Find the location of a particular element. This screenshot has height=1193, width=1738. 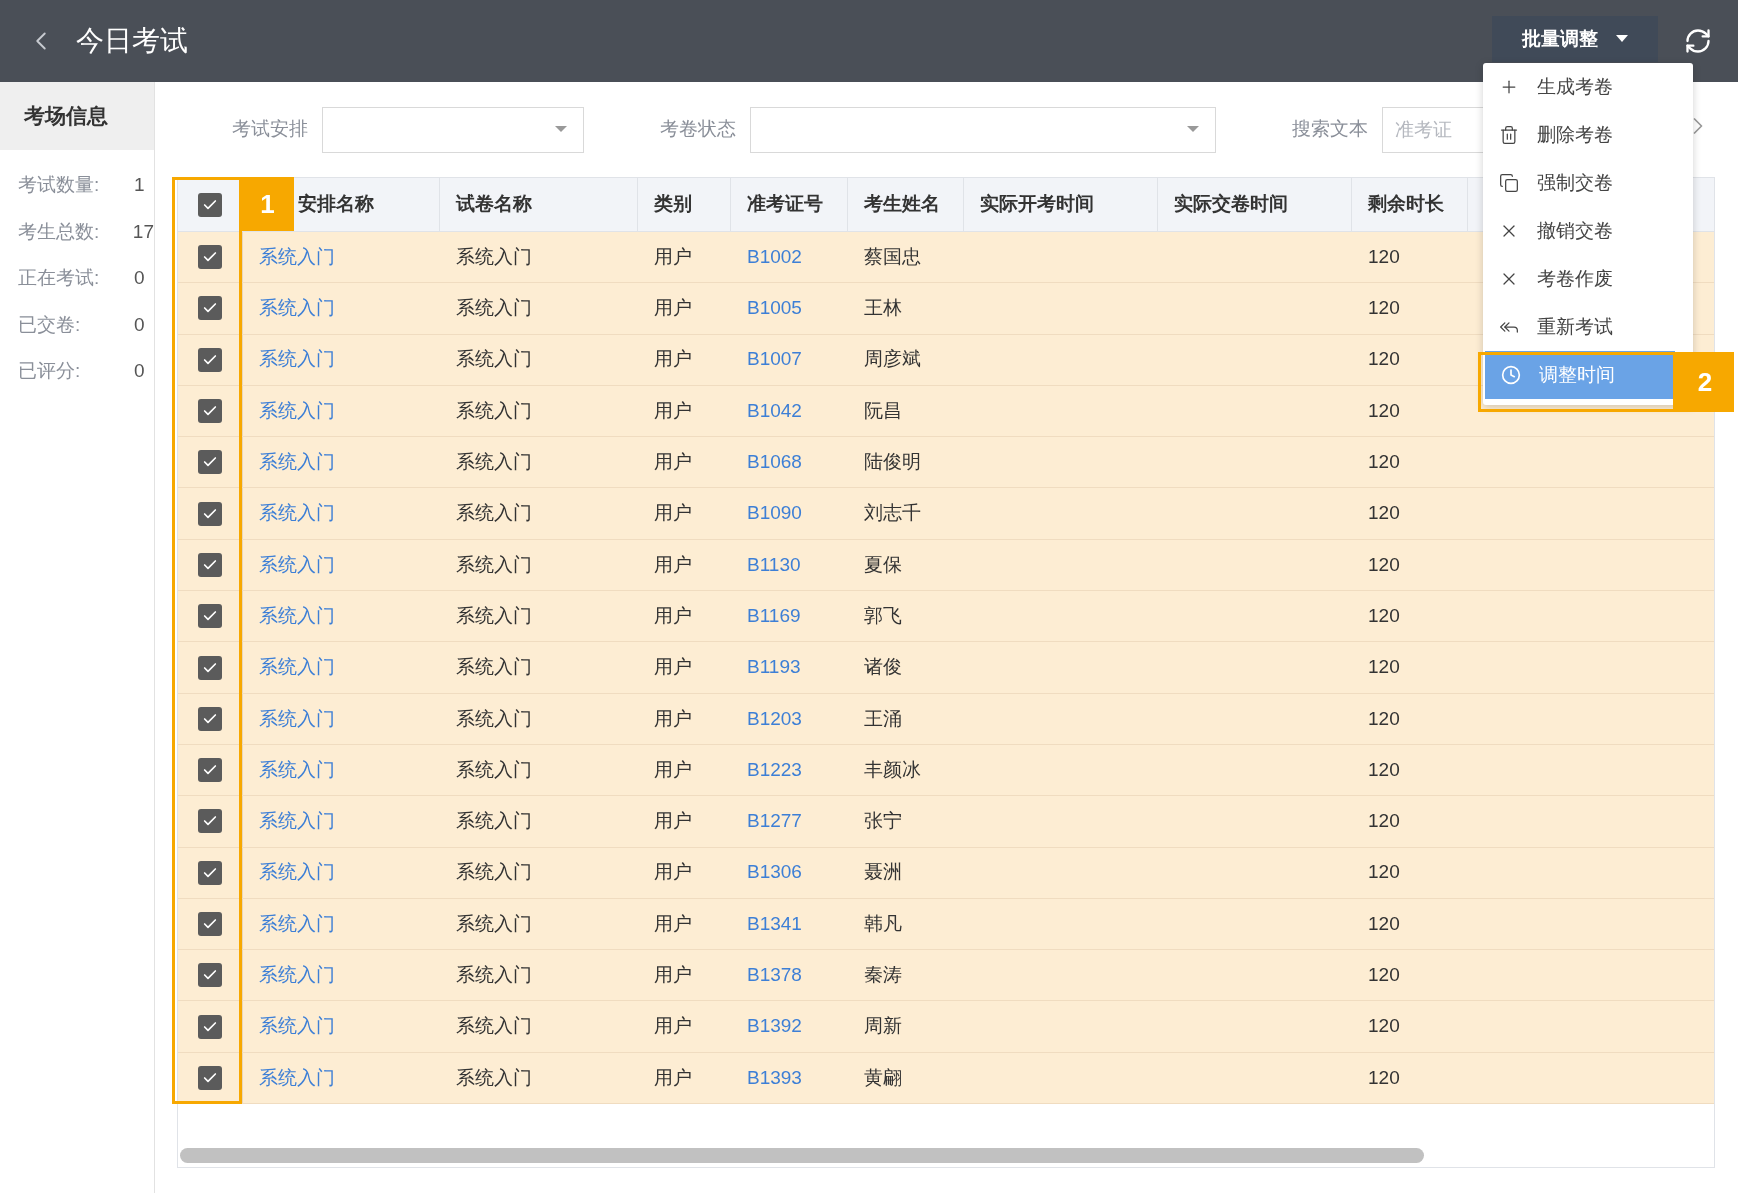

stat-value: 17 is located at coordinates (143, 231).